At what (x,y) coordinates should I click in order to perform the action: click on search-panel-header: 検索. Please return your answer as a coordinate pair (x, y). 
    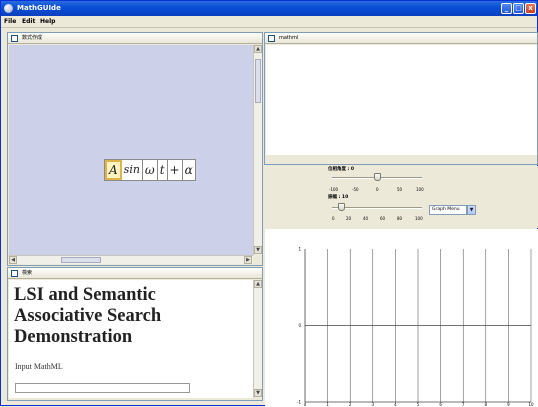
    Looking at the image, I should click on (135, 273).